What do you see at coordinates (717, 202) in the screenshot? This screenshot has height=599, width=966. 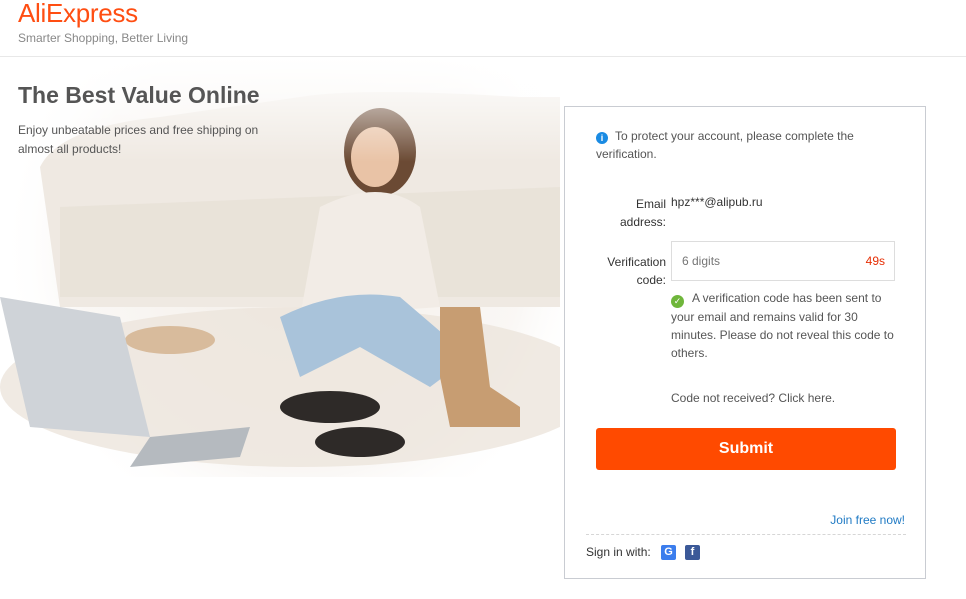 I see `email-value: hpz***@alipub.ru` at bounding box center [717, 202].